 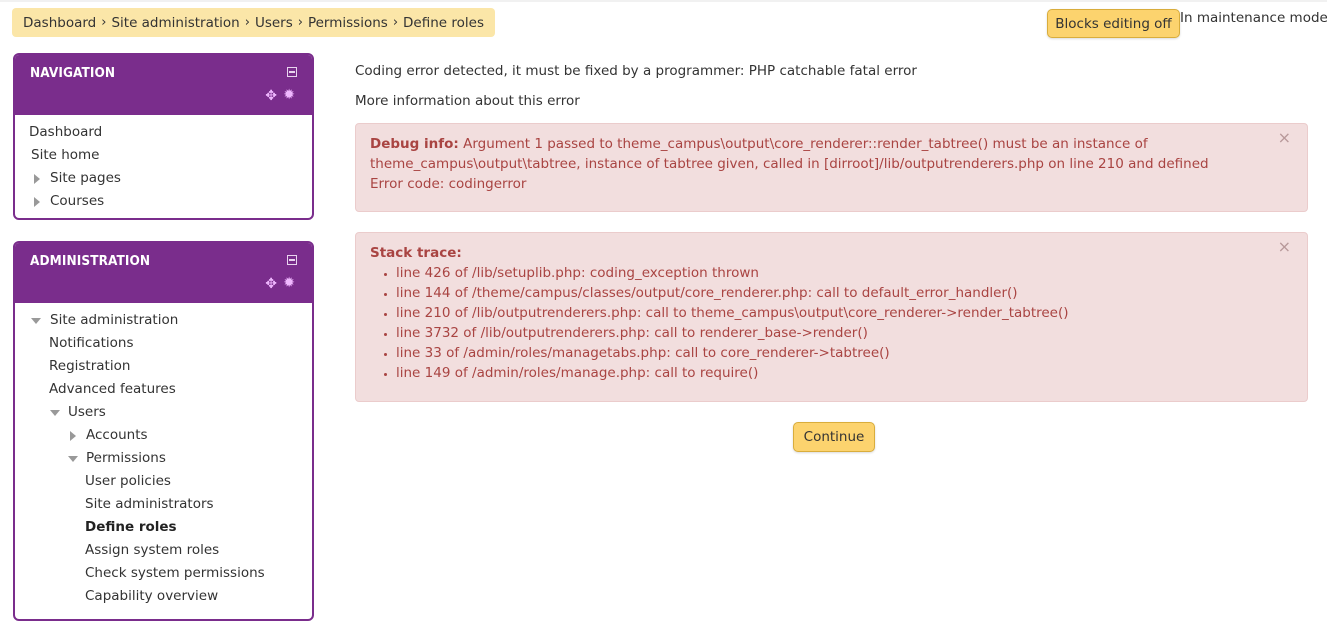 What do you see at coordinates (131, 527) in the screenshot?
I see `admin-item-label-active: Define roles` at bounding box center [131, 527].